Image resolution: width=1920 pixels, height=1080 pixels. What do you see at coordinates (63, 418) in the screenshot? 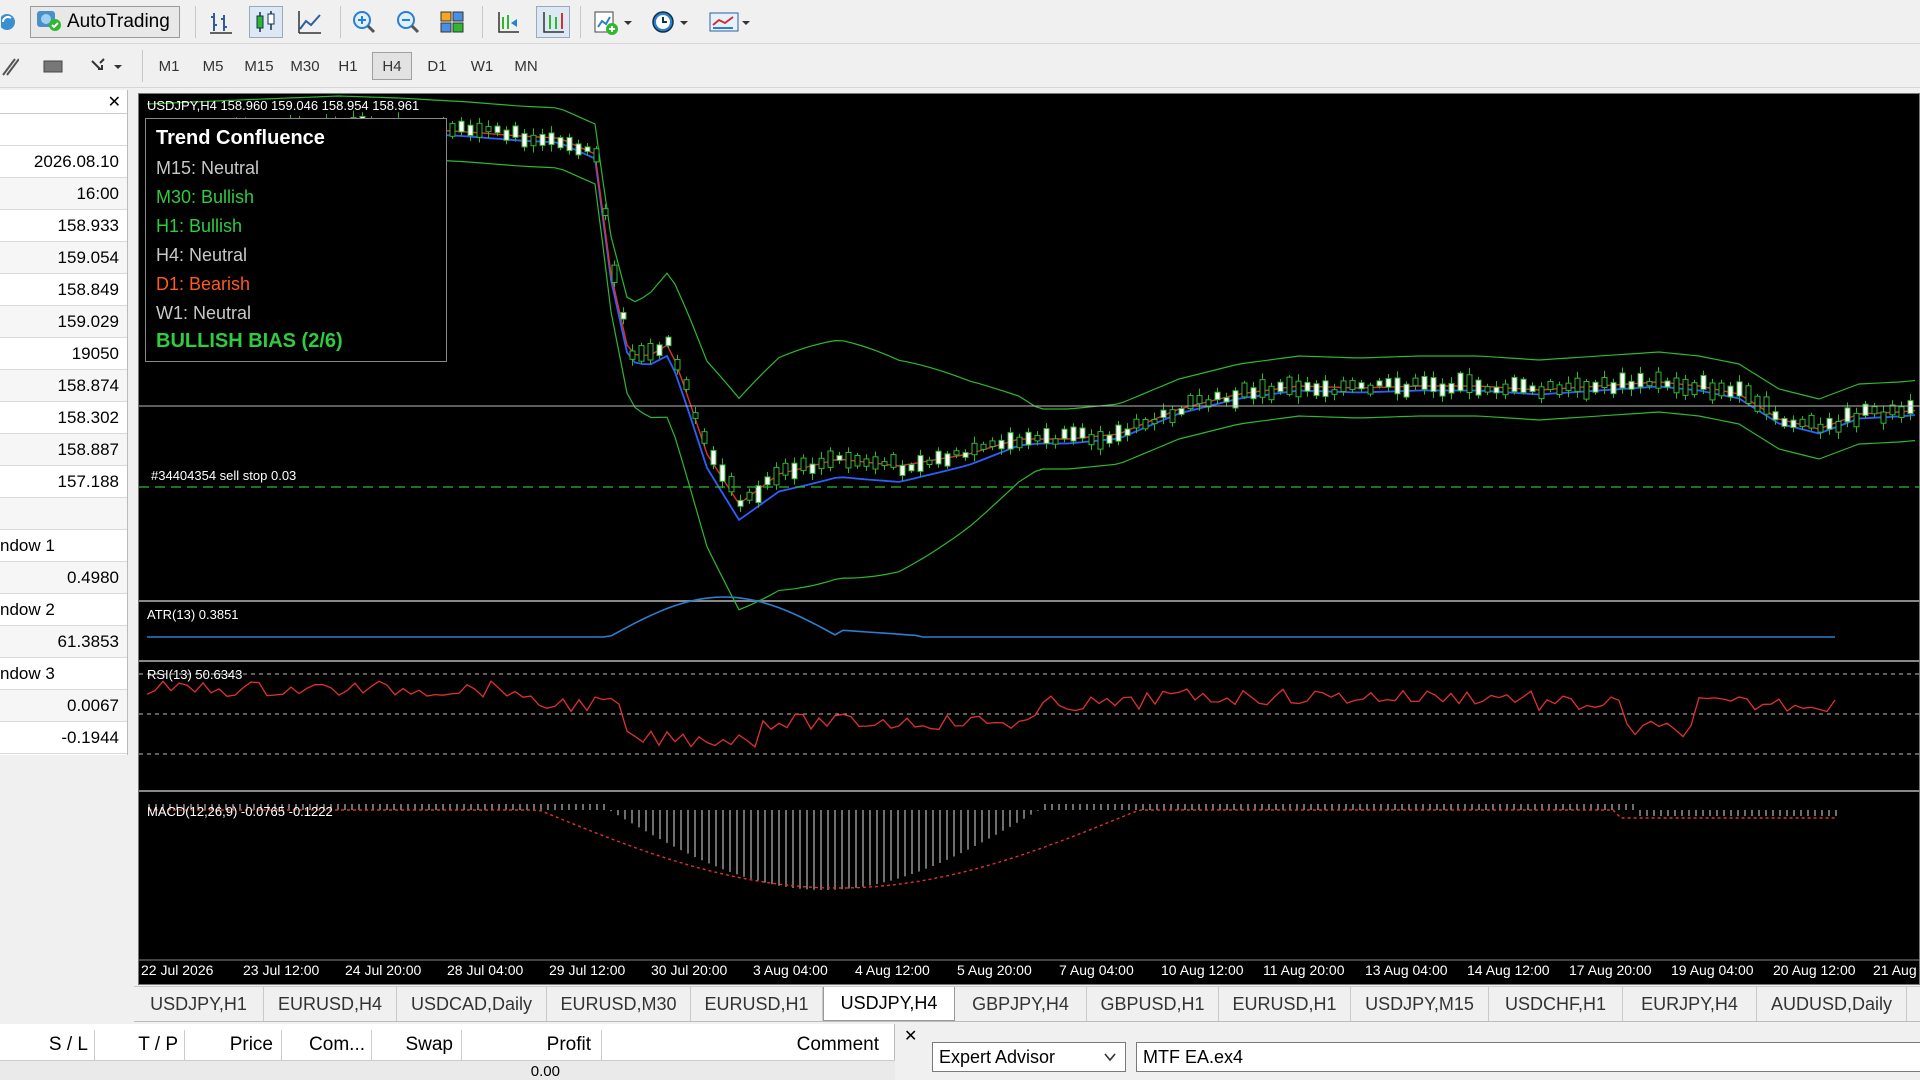
I see `dw-value: 158.302` at bounding box center [63, 418].